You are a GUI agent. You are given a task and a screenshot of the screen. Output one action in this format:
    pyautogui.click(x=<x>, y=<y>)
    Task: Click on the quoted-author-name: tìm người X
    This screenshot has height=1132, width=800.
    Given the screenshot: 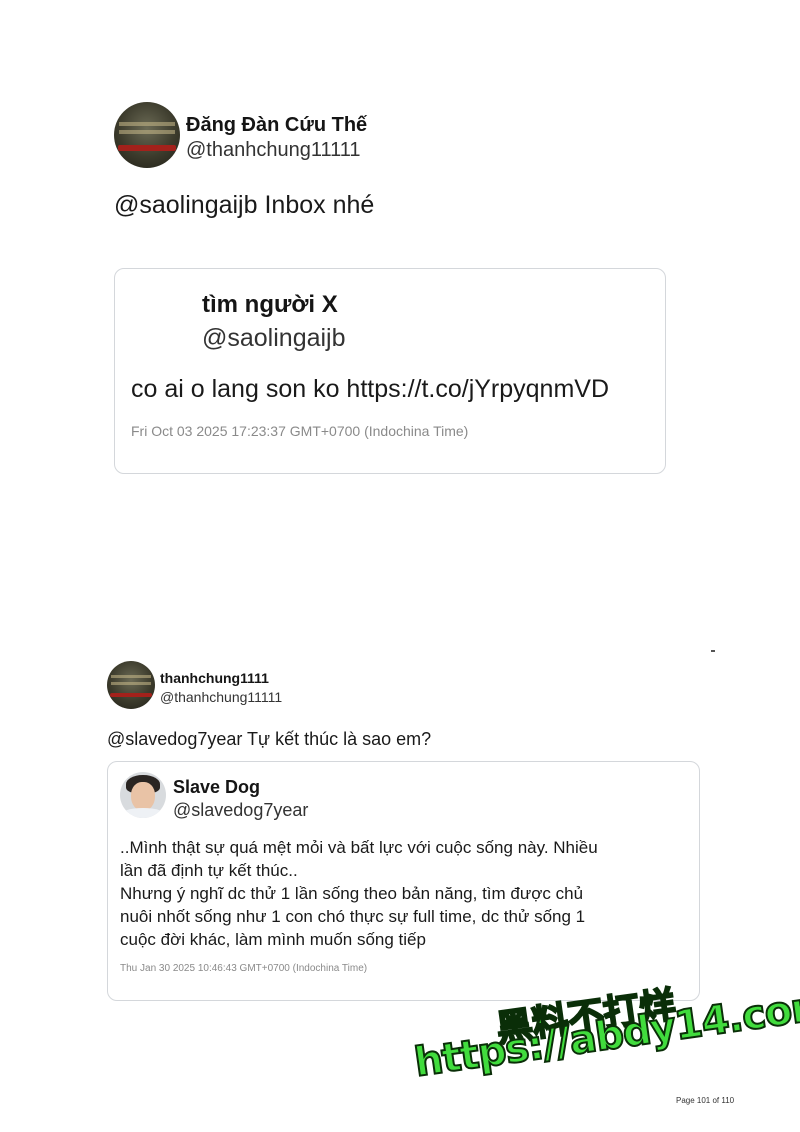 What is the action you would take?
    pyautogui.click(x=270, y=304)
    